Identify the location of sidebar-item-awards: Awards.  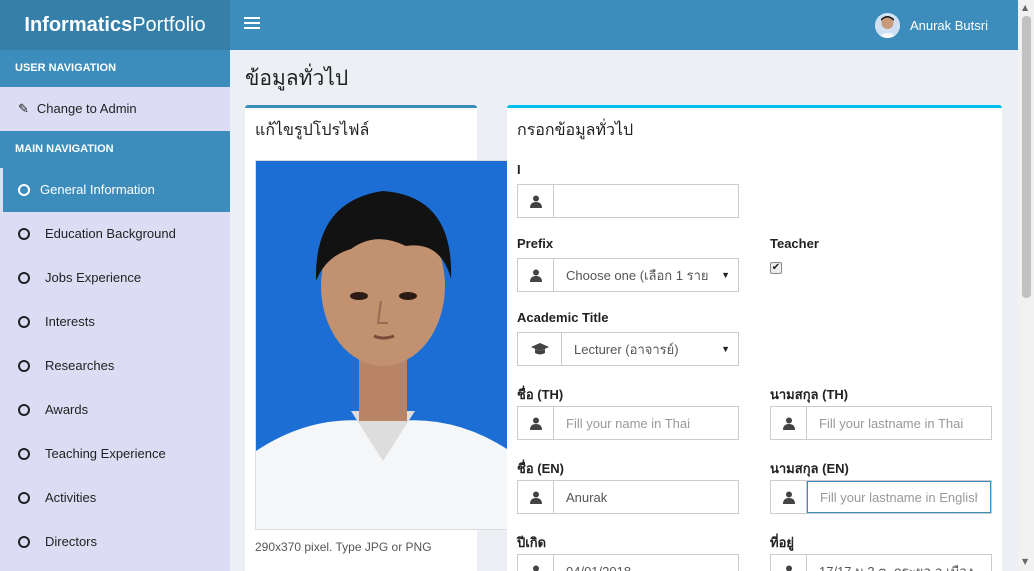
(115, 410).